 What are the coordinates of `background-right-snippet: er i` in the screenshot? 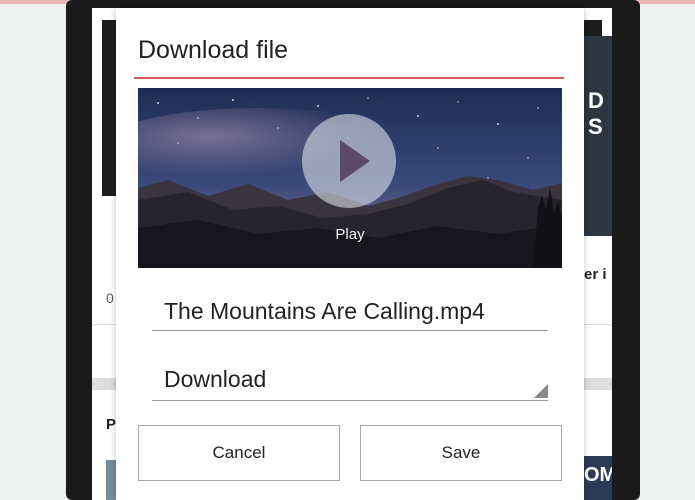 It's located at (595, 274).